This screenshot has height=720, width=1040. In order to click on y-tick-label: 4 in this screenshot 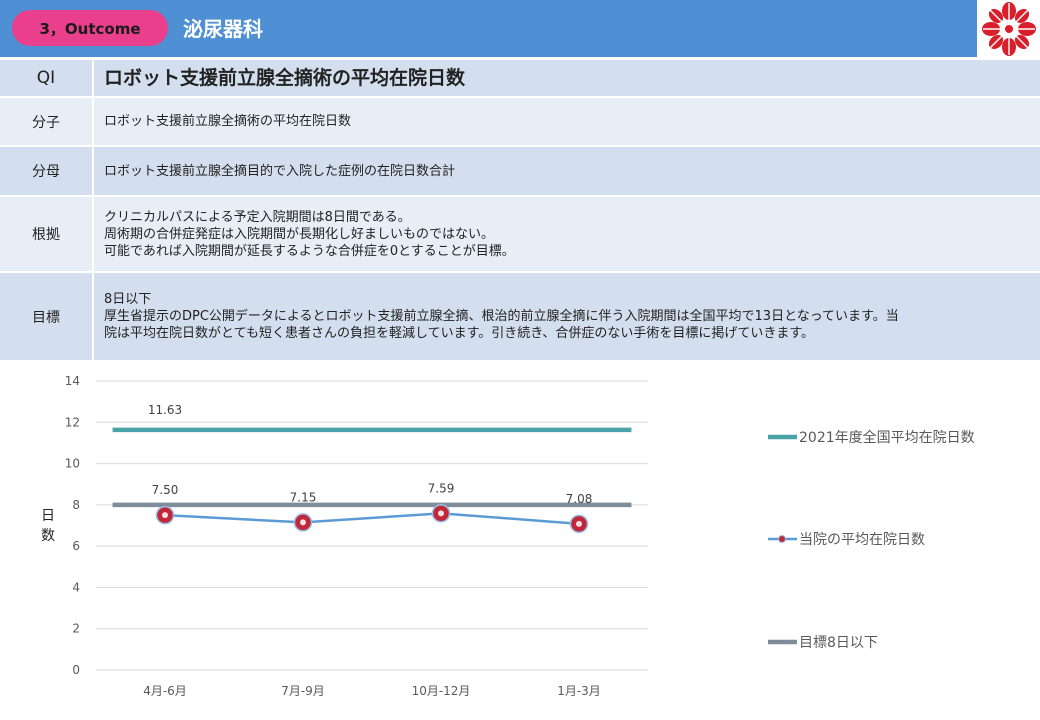, I will do `click(76, 587)`.